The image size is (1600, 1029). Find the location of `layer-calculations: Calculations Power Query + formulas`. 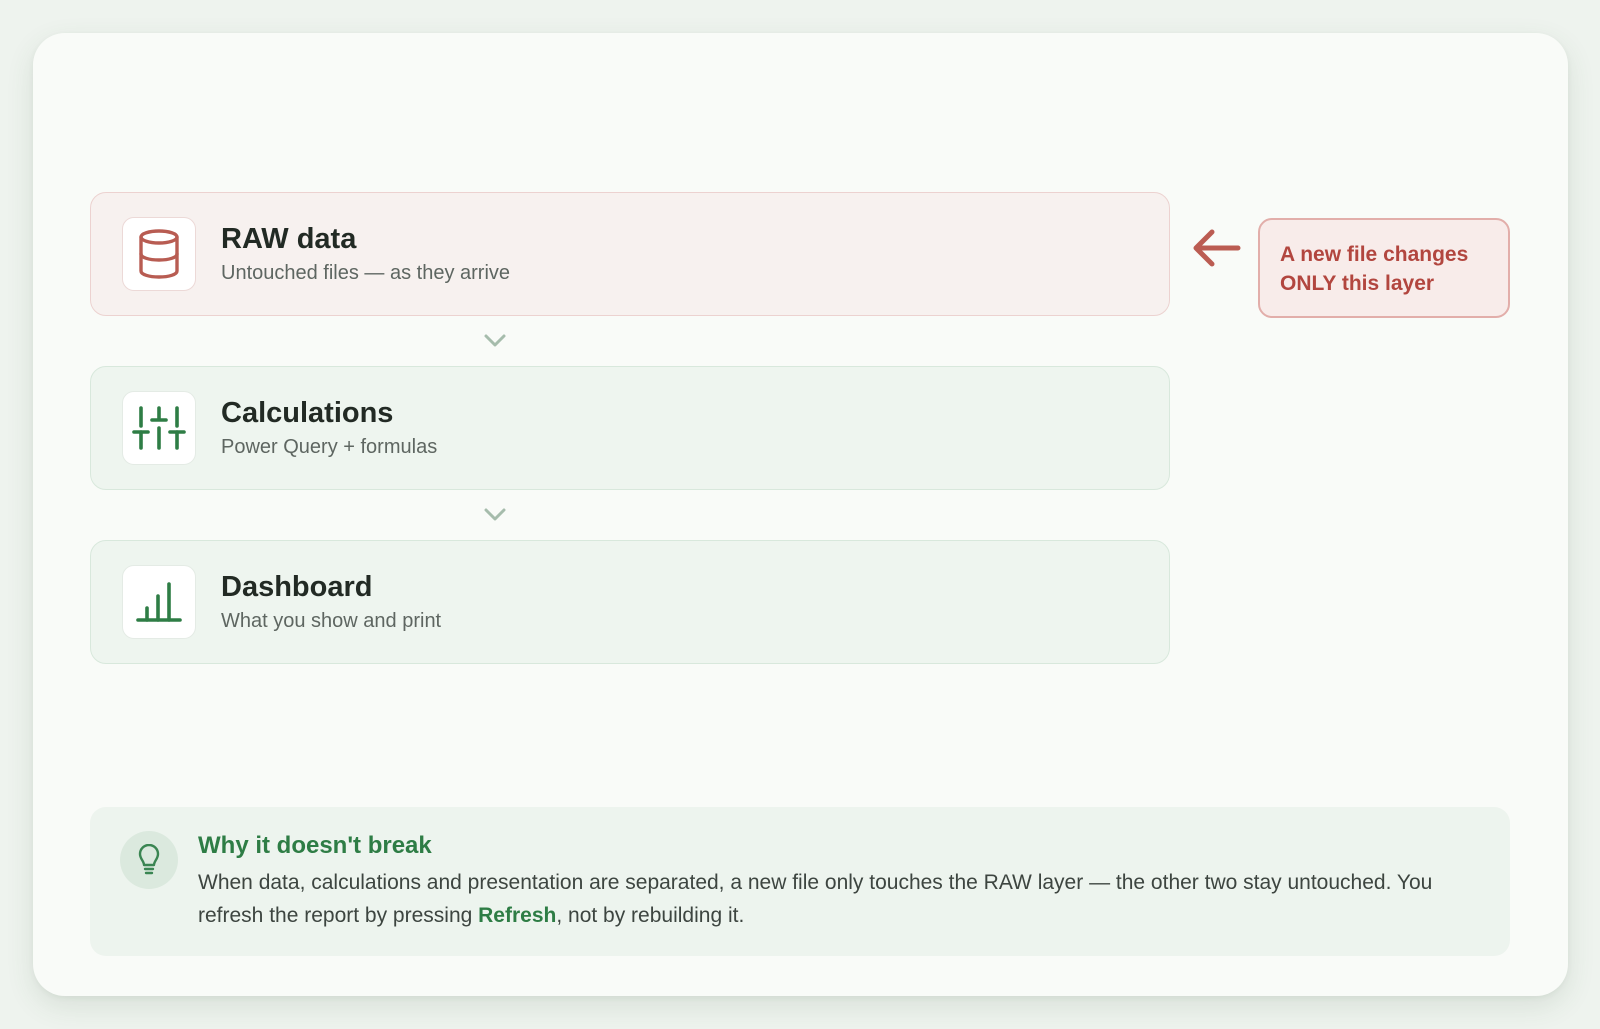

layer-calculations: Calculations Power Query + formulas is located at coordinates (630, 428).